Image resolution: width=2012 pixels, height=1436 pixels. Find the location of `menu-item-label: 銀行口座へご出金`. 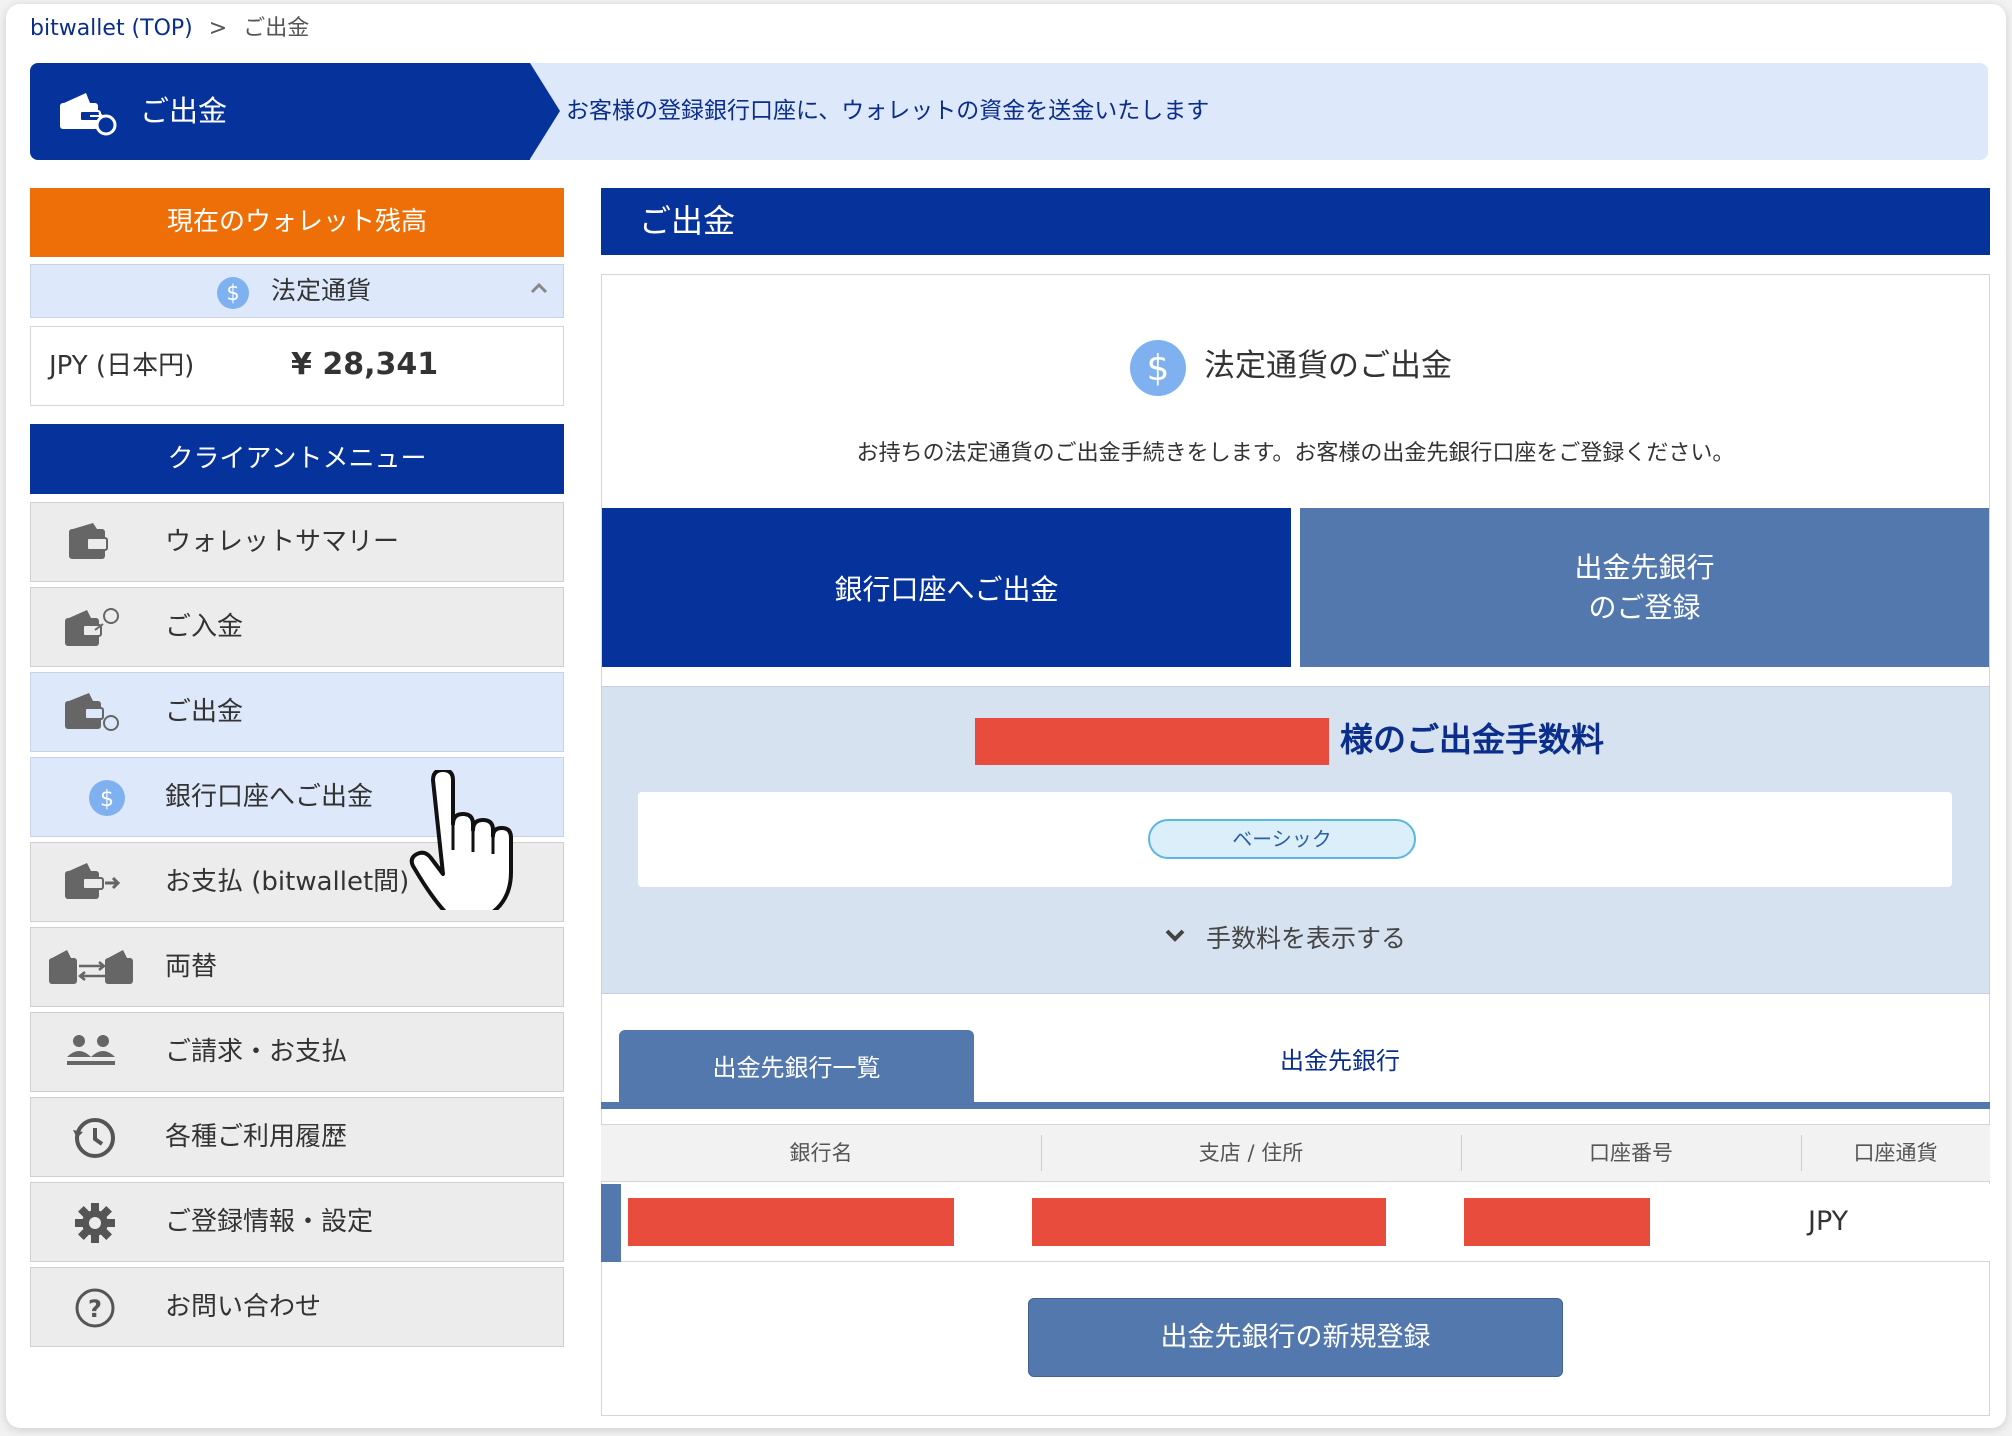

menu-item-label: 銀行口座へご出金 is located at coordinates (269, 797).